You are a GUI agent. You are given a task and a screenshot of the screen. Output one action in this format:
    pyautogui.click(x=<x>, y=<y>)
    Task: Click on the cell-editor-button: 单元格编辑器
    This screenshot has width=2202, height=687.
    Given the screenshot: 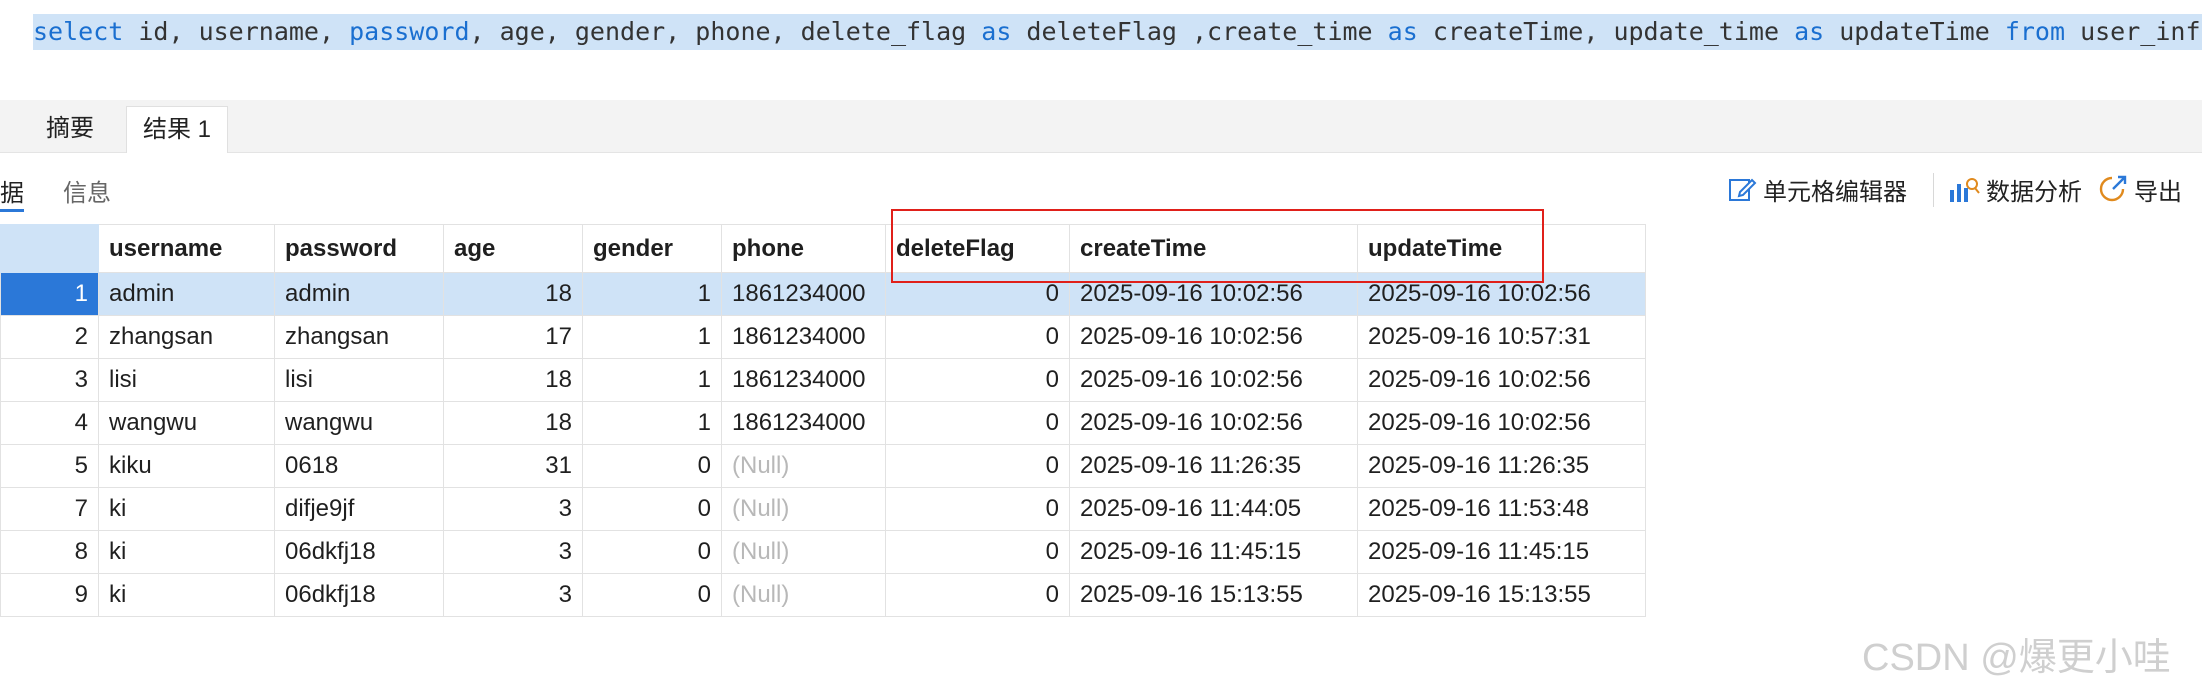 What is the action you would take?
    pyautogui.click(x=1817, y=189)
    